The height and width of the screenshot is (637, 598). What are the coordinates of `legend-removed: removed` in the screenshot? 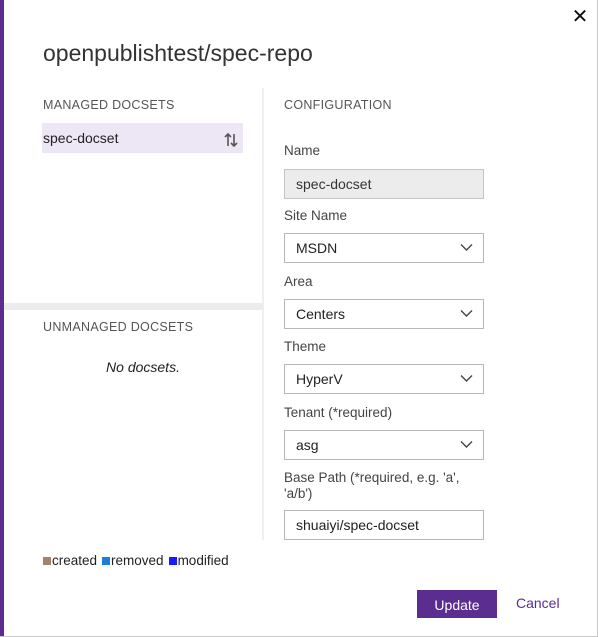 It's located at (133, 560).